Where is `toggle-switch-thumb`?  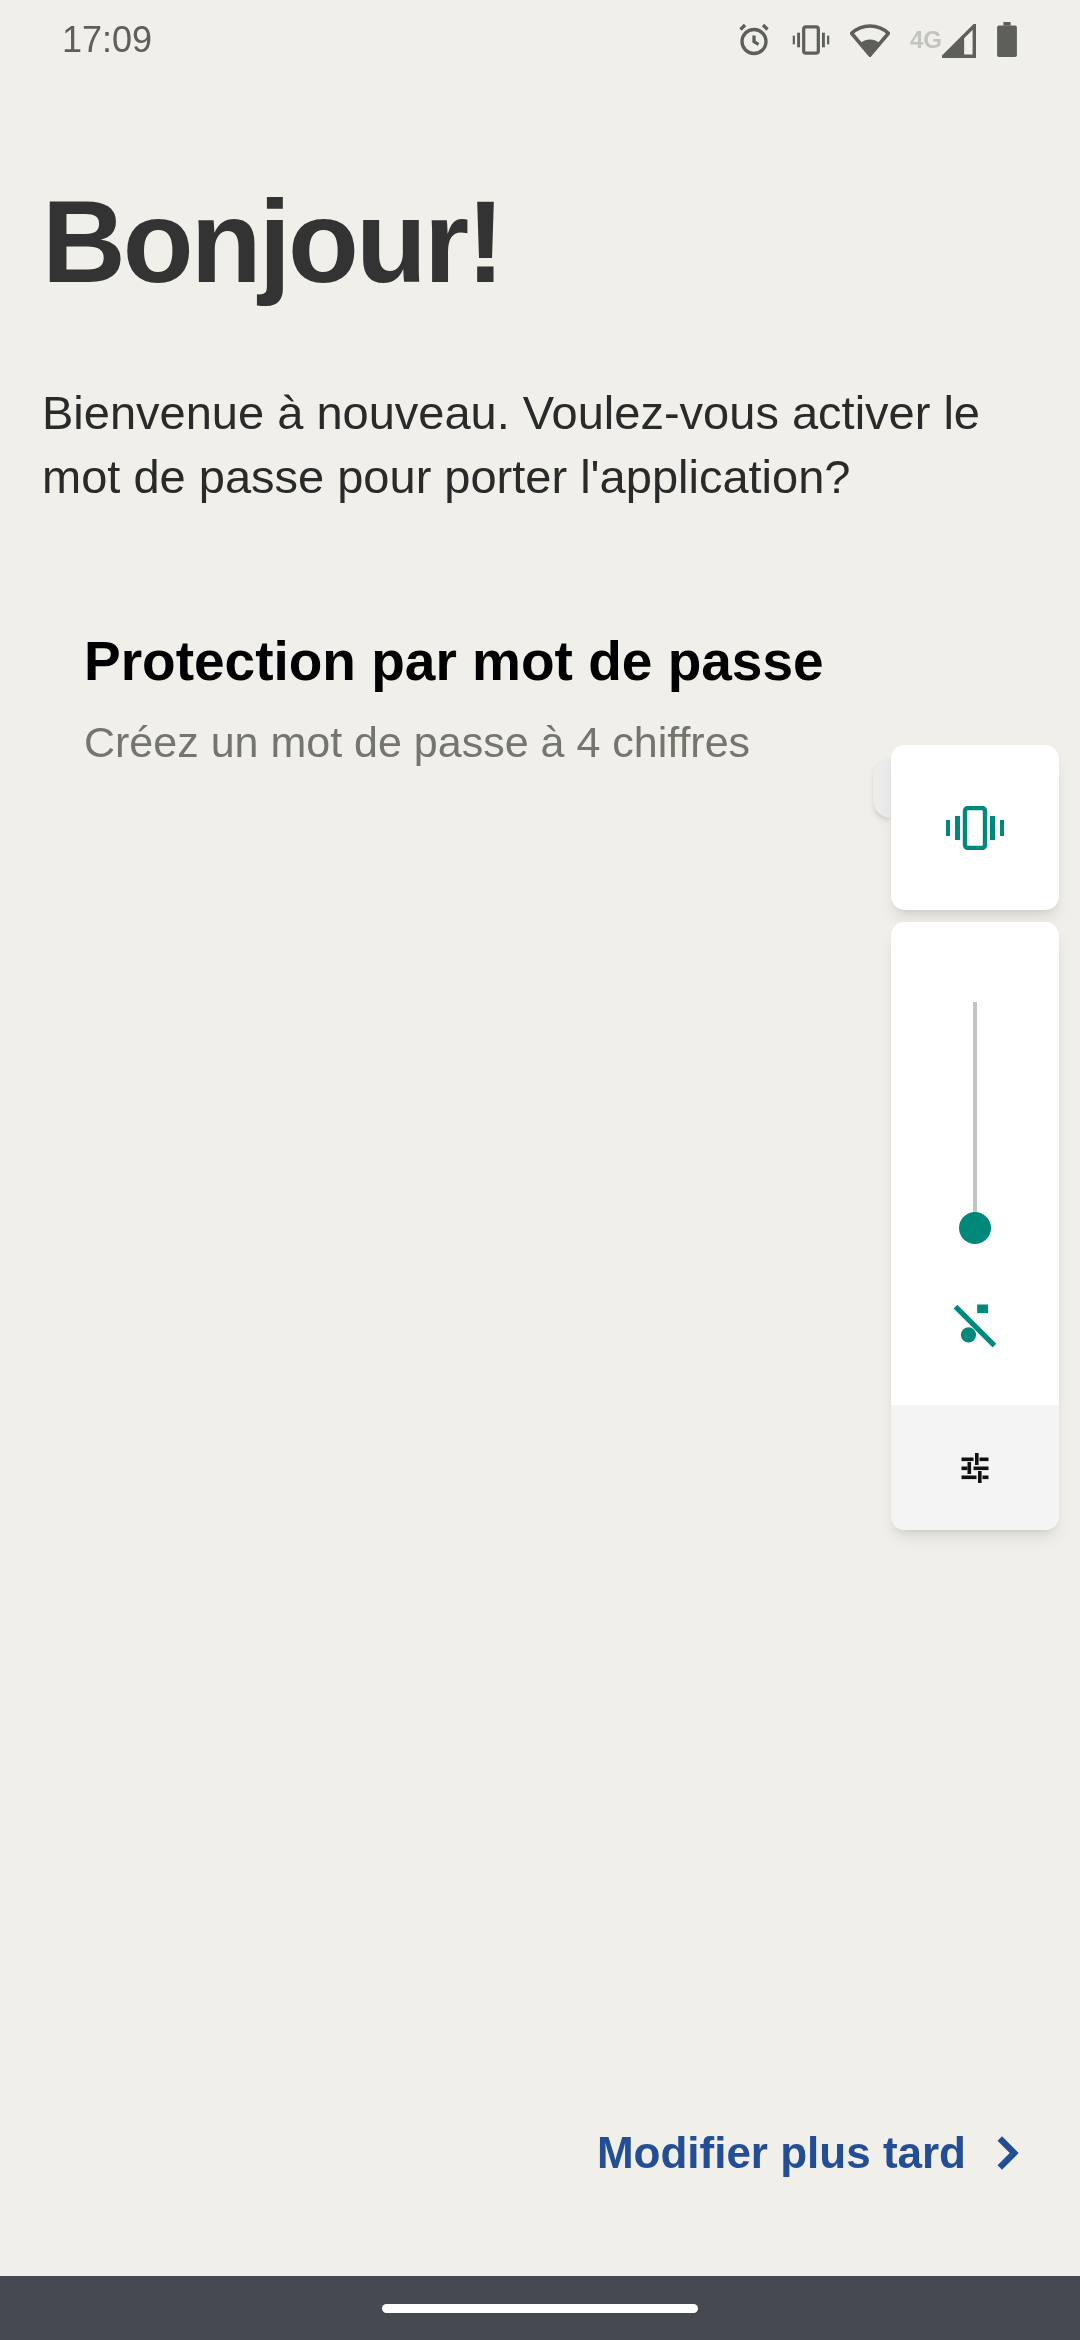 toggle-switch-thumb is located at coordinates (882, 788).